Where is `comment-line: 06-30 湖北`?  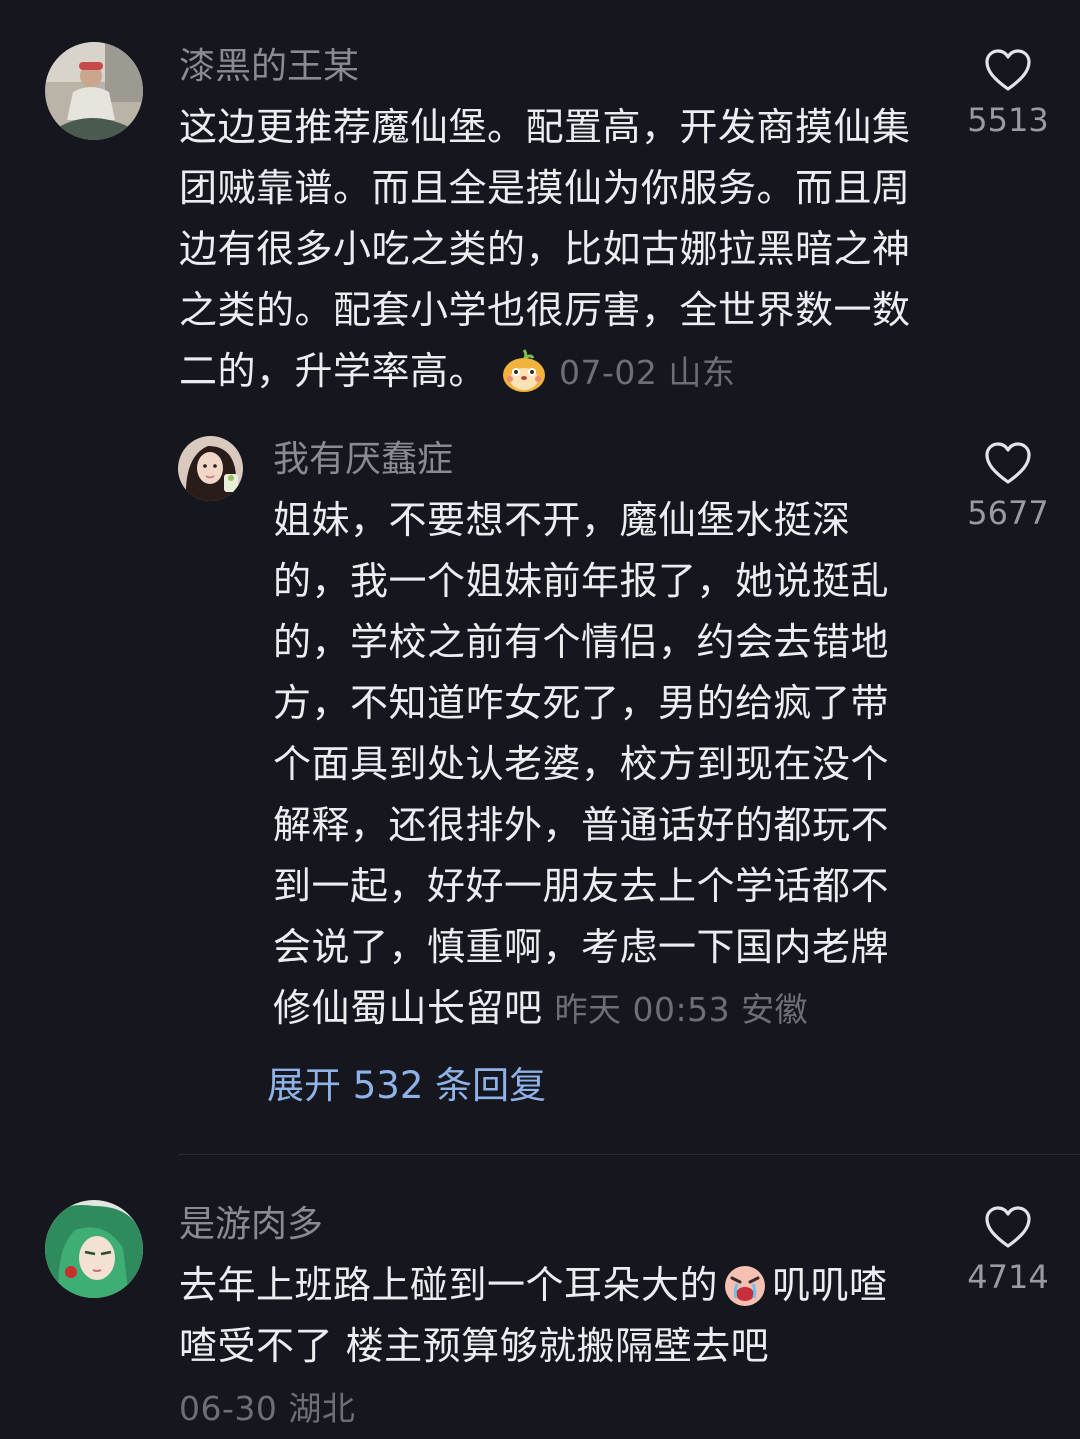
comment-line: 06-30 湖北 is located at coordinates (533, 1407).